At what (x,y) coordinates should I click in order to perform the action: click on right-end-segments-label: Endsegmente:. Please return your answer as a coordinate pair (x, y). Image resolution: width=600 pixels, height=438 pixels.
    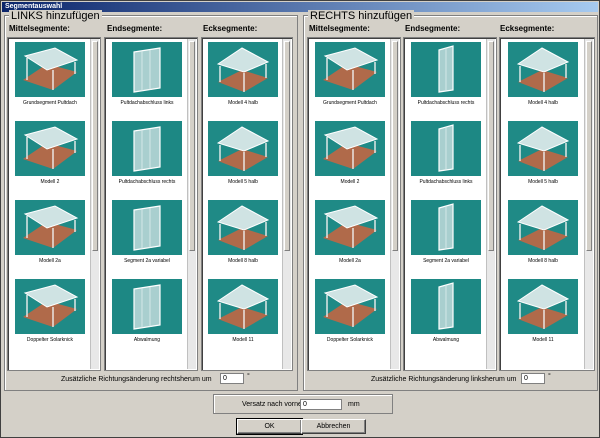
    Looking at the image, I should click on (433, 28).